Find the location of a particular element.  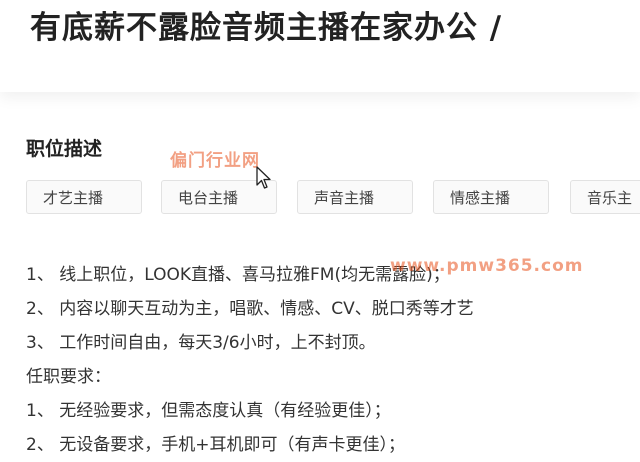

mouse-pointer-icon is located at coordinates (263, 177).